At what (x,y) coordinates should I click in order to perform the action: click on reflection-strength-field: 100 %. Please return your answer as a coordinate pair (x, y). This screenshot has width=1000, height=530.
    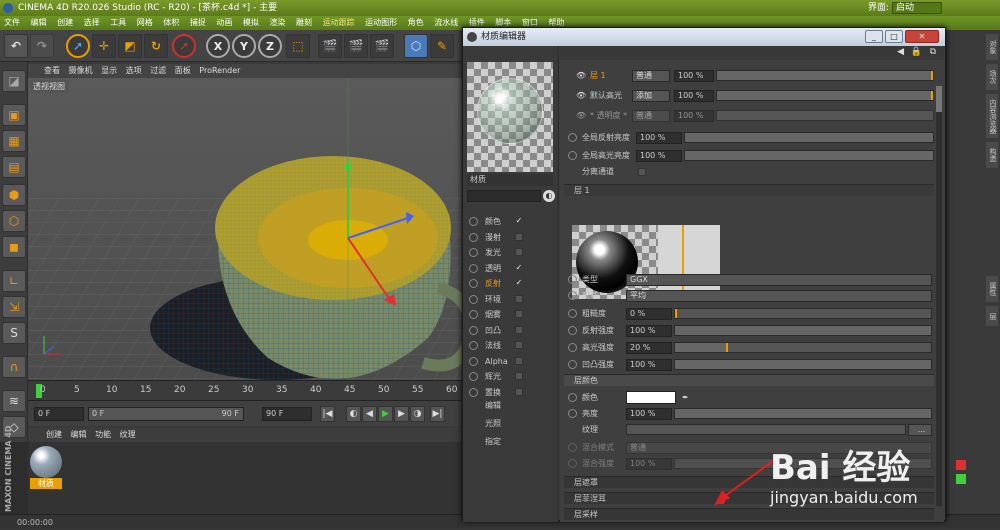
    Looking at the image, I should click on (649, 331).